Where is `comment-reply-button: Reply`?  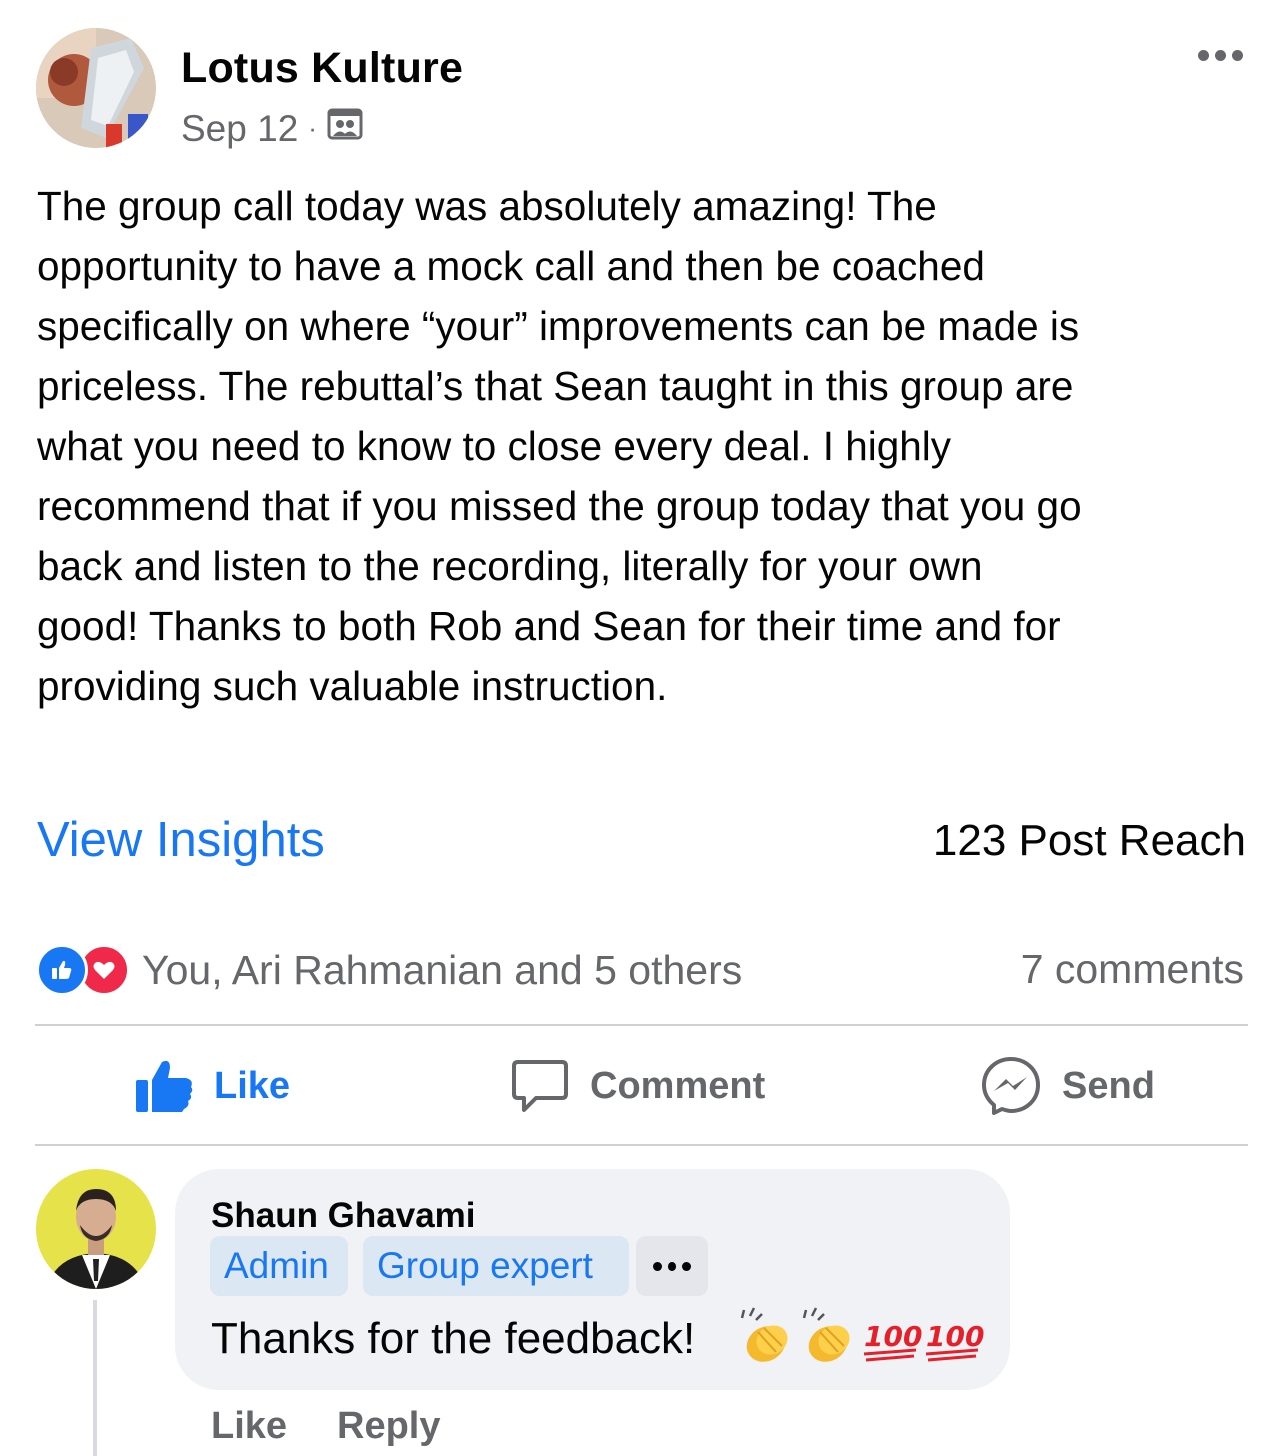
comment-reply-button: Reply is located at coordinates (388, 1426).